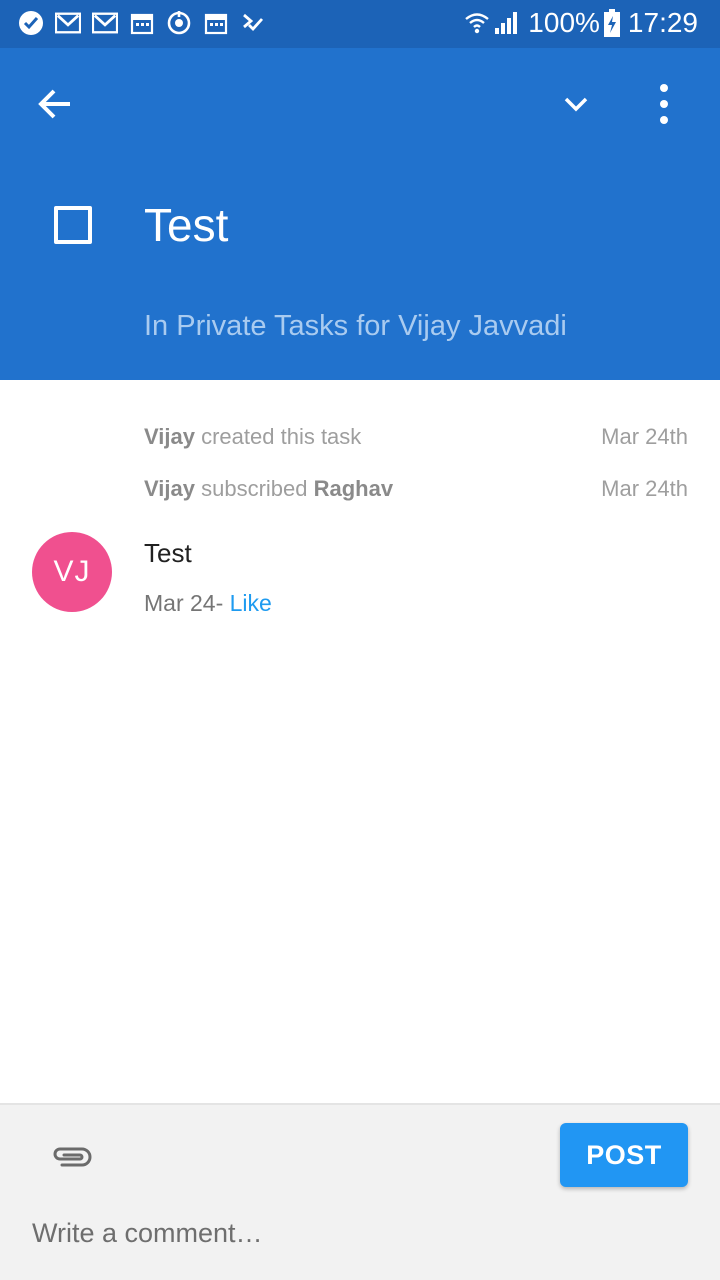 The image size is (720, 1280). What do you see at coordinates (72, 572) in the screenshot?
I see `avatar: VJ` at bounding box center [72, 572].